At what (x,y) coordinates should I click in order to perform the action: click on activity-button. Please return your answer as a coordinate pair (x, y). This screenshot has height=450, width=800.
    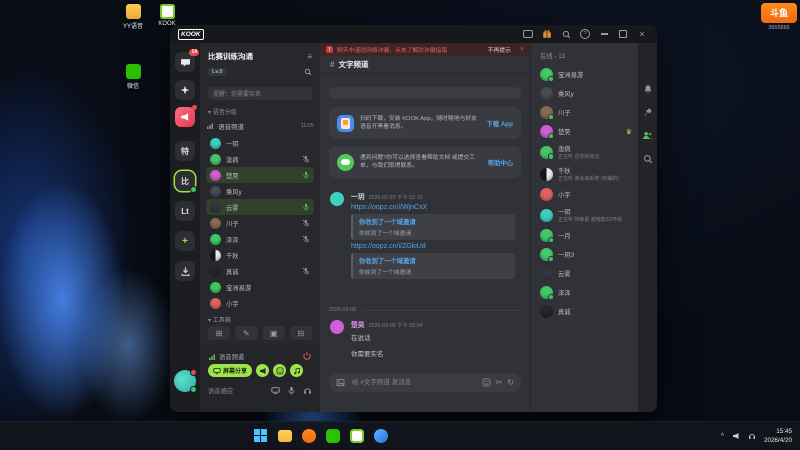
    Looking at the image, I should click on (280, 370).